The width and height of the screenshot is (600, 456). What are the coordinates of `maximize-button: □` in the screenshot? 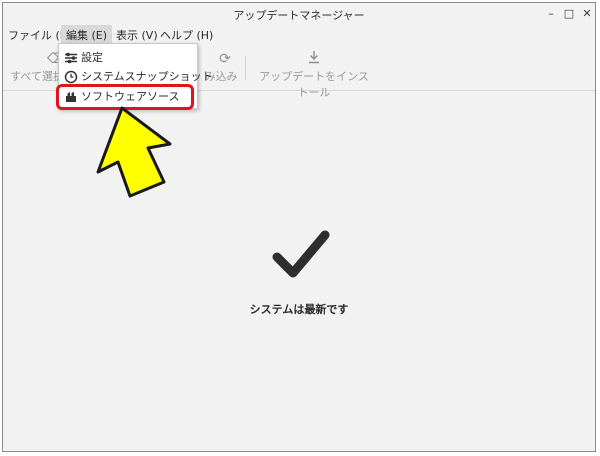 It's located at (569, 14).